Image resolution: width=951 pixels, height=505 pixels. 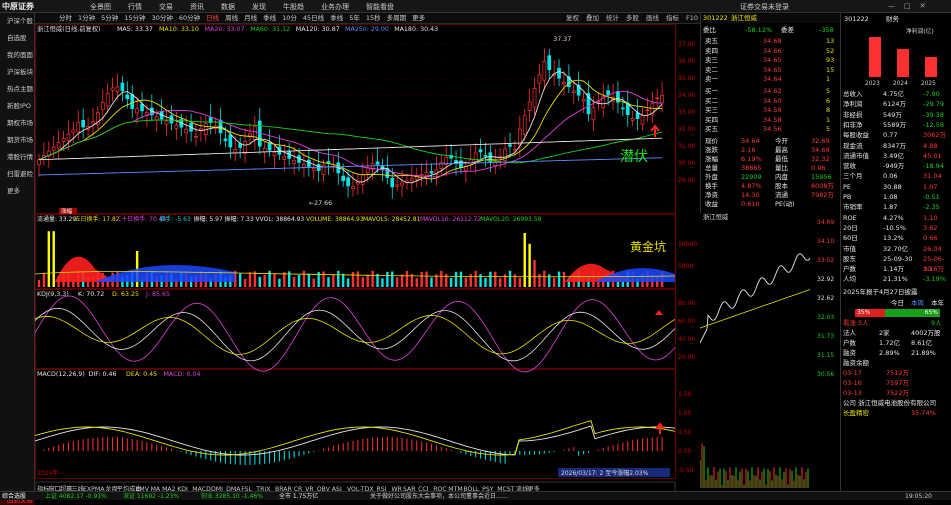 What do you see at coordinates (930, 227) in the screenshot?
I see `fin-row-cell: 3.62` at bounding box center [930, 227].